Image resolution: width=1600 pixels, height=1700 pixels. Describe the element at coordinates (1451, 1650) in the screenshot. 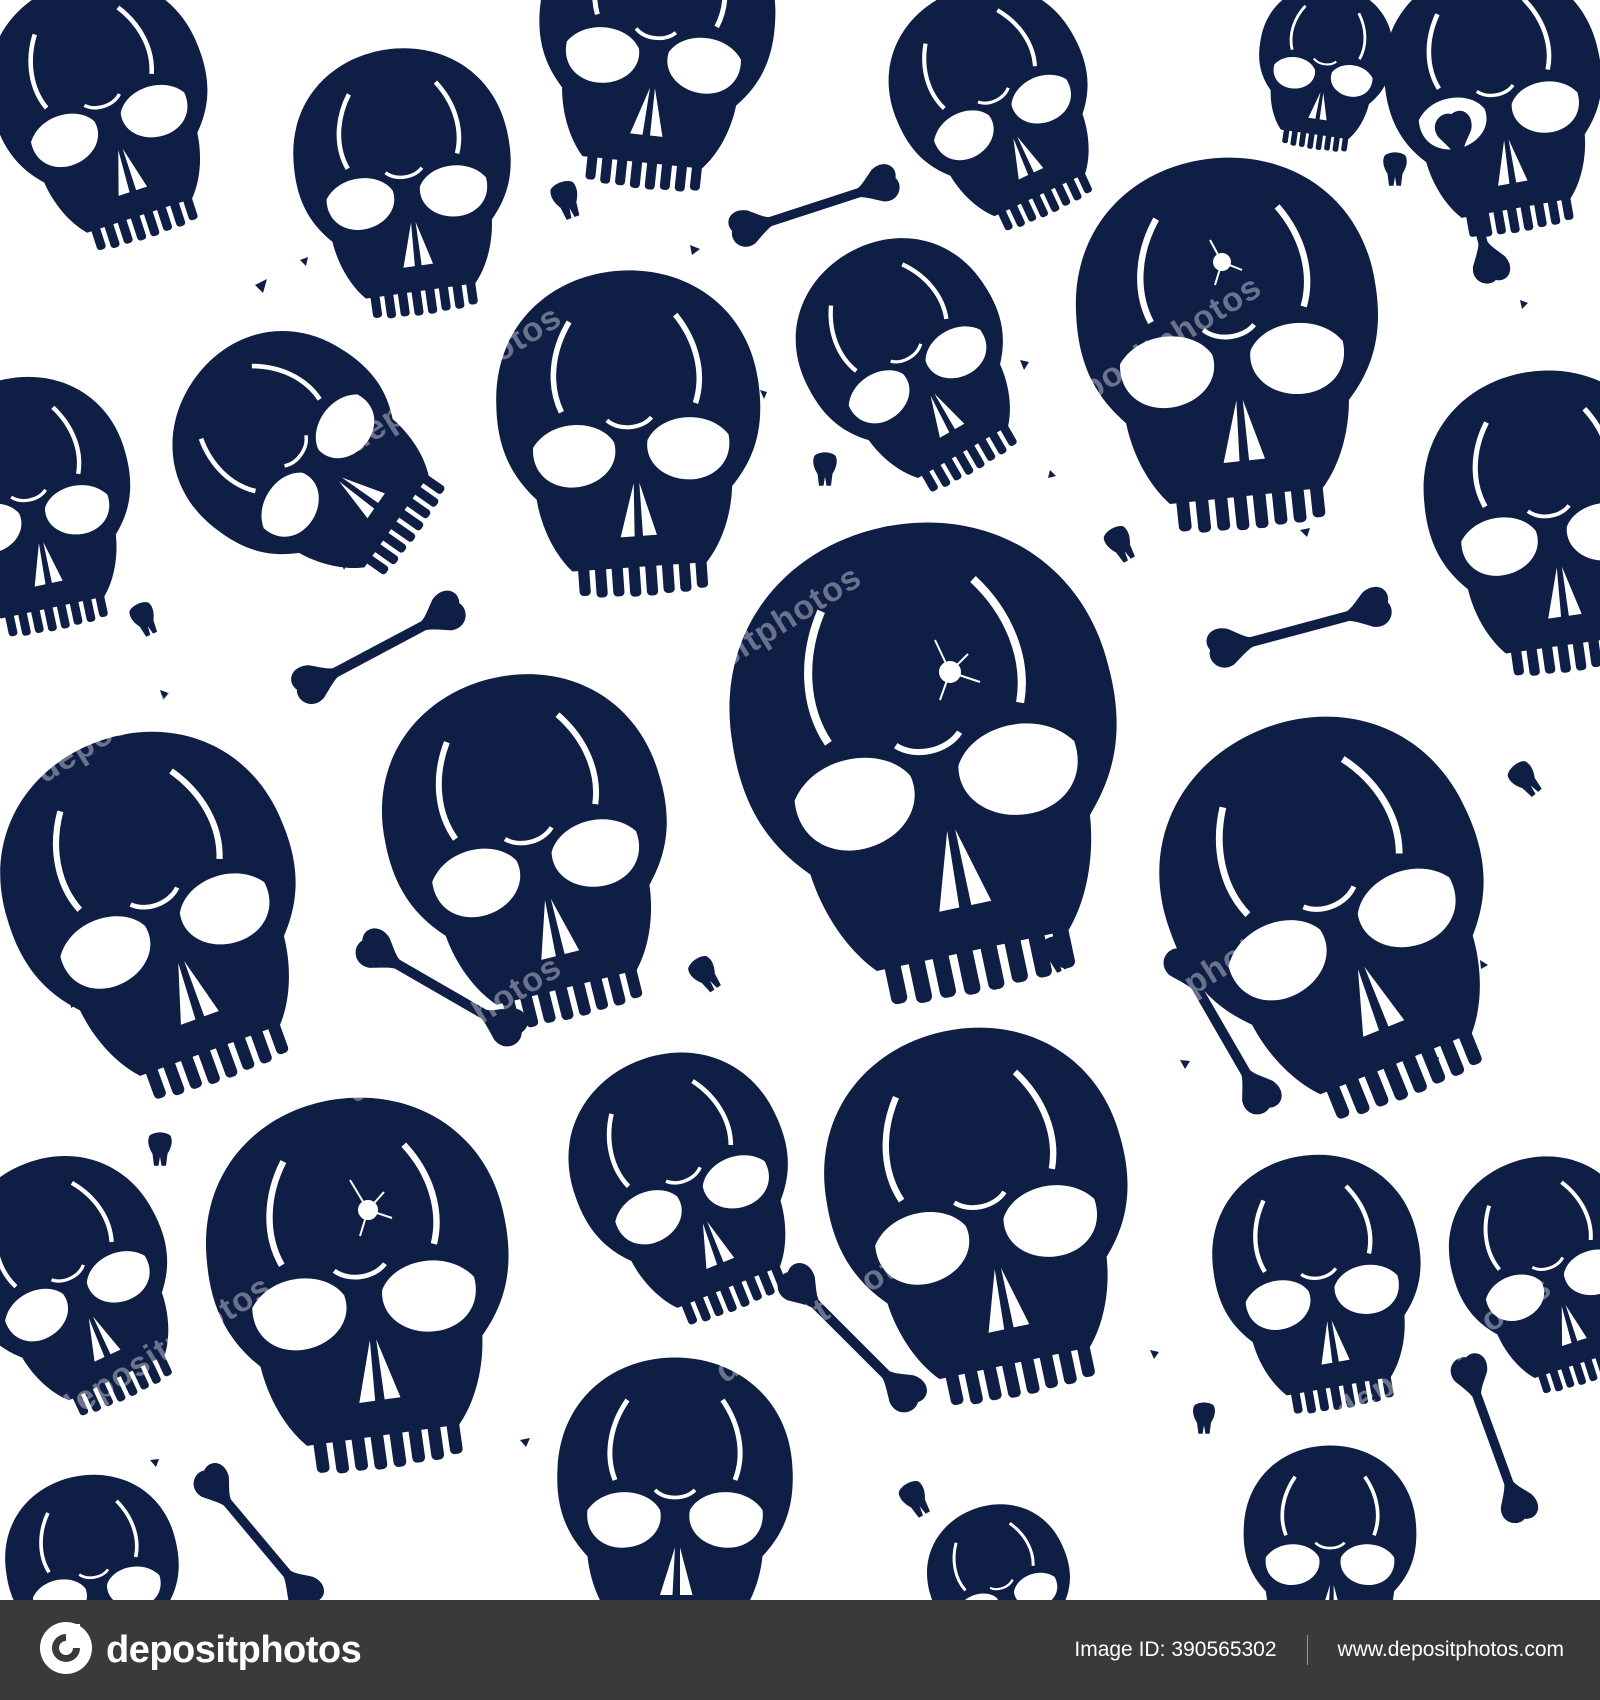

I see `site-url: www.depositphotos.com` at that location.